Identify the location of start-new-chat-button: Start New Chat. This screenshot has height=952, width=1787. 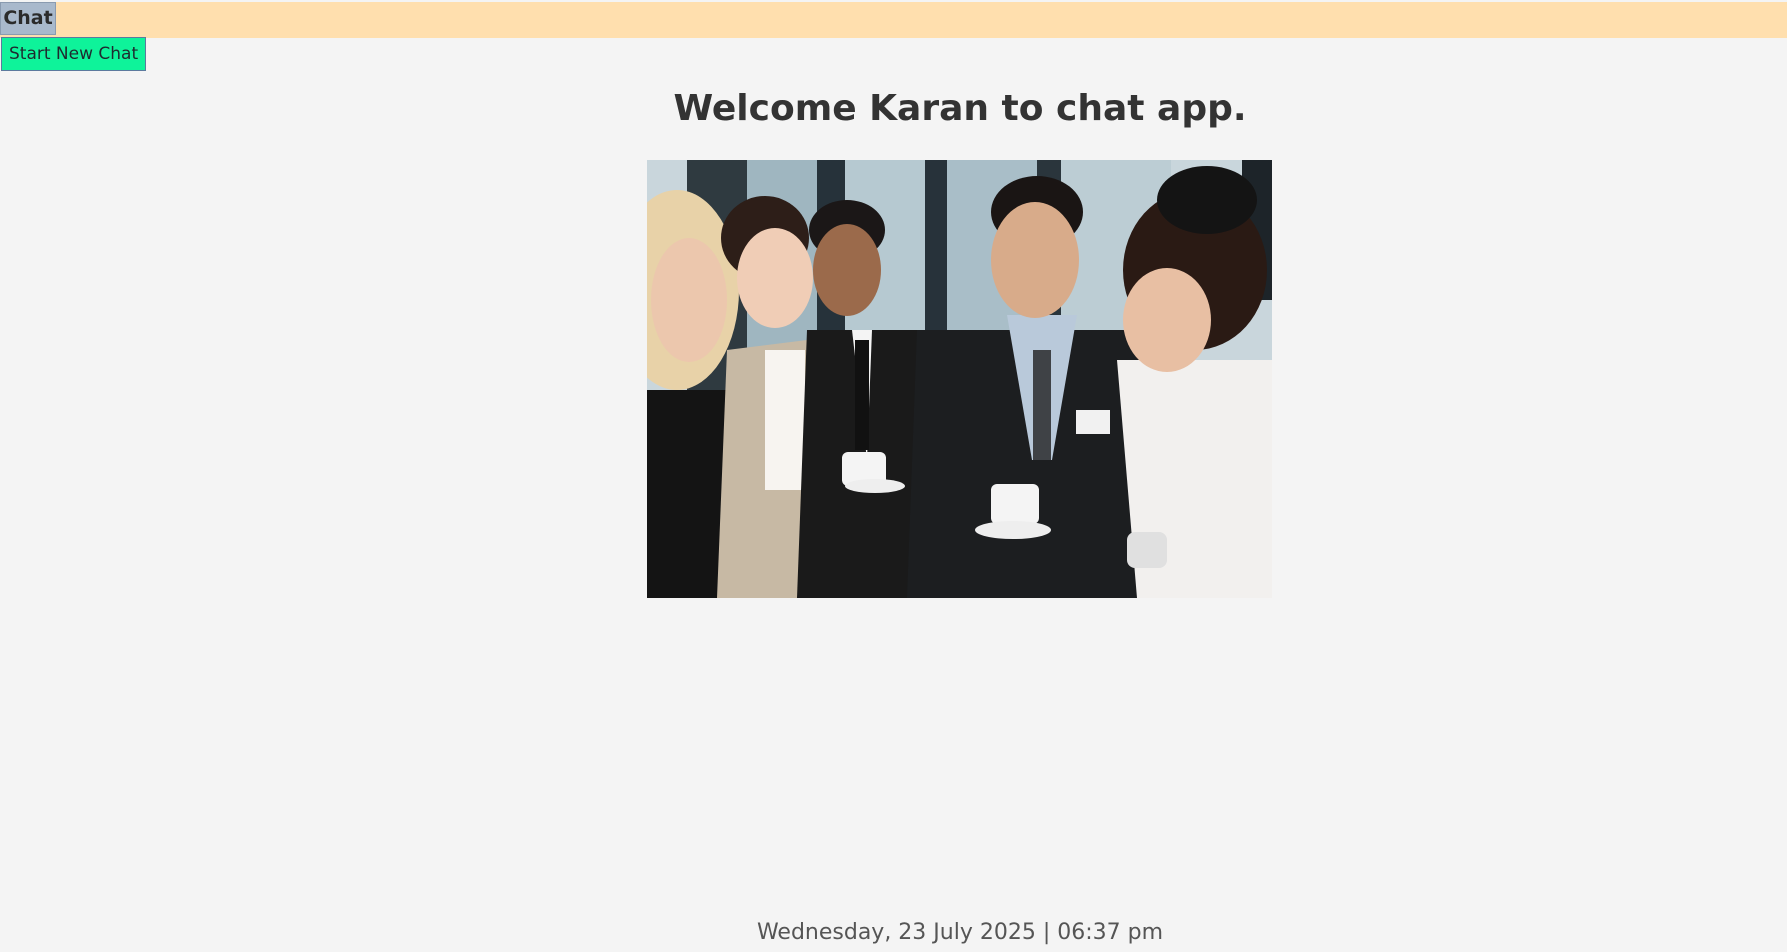
(73, 54).